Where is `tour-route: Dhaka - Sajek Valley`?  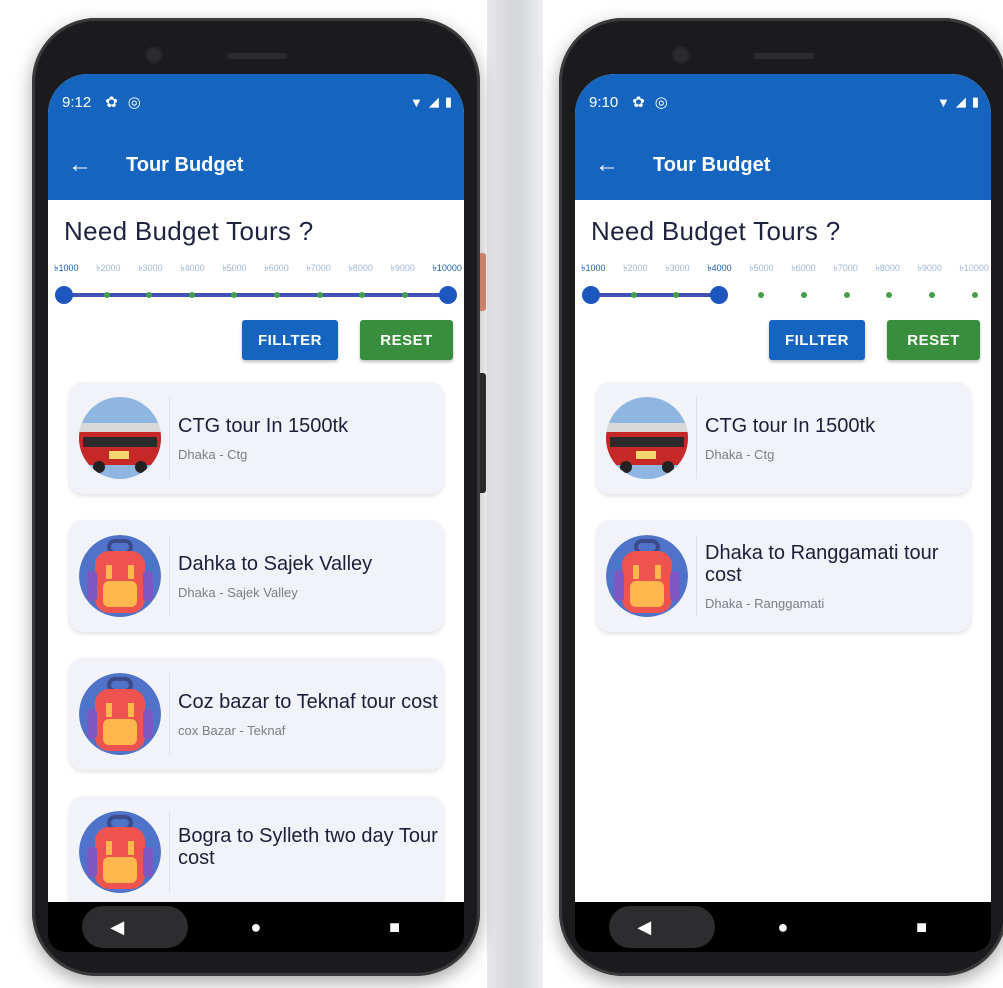 tour-route: Dhaka - Sajek Valley is located at coordinates (238, 592).